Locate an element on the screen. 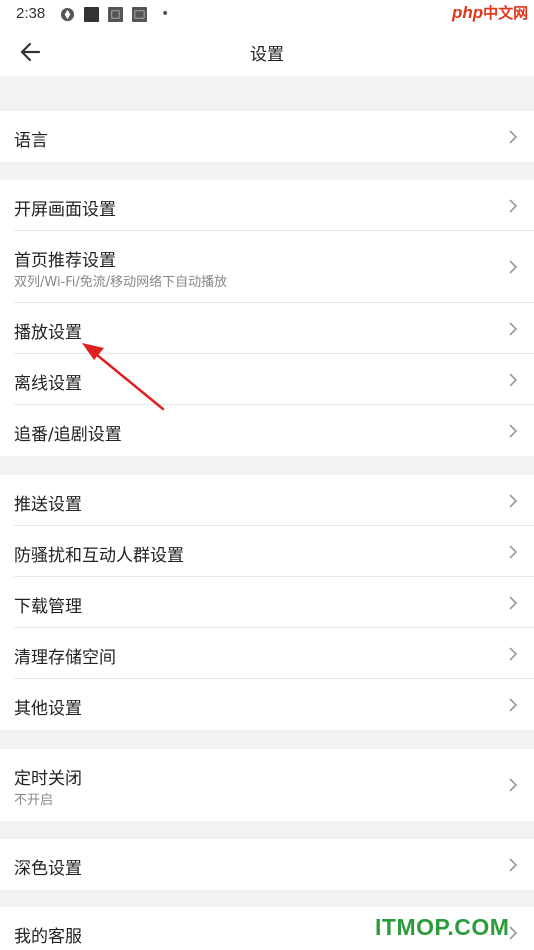 The image size is (534, 950). settings-group-language: 语言 is located at coordinates (267, 136).